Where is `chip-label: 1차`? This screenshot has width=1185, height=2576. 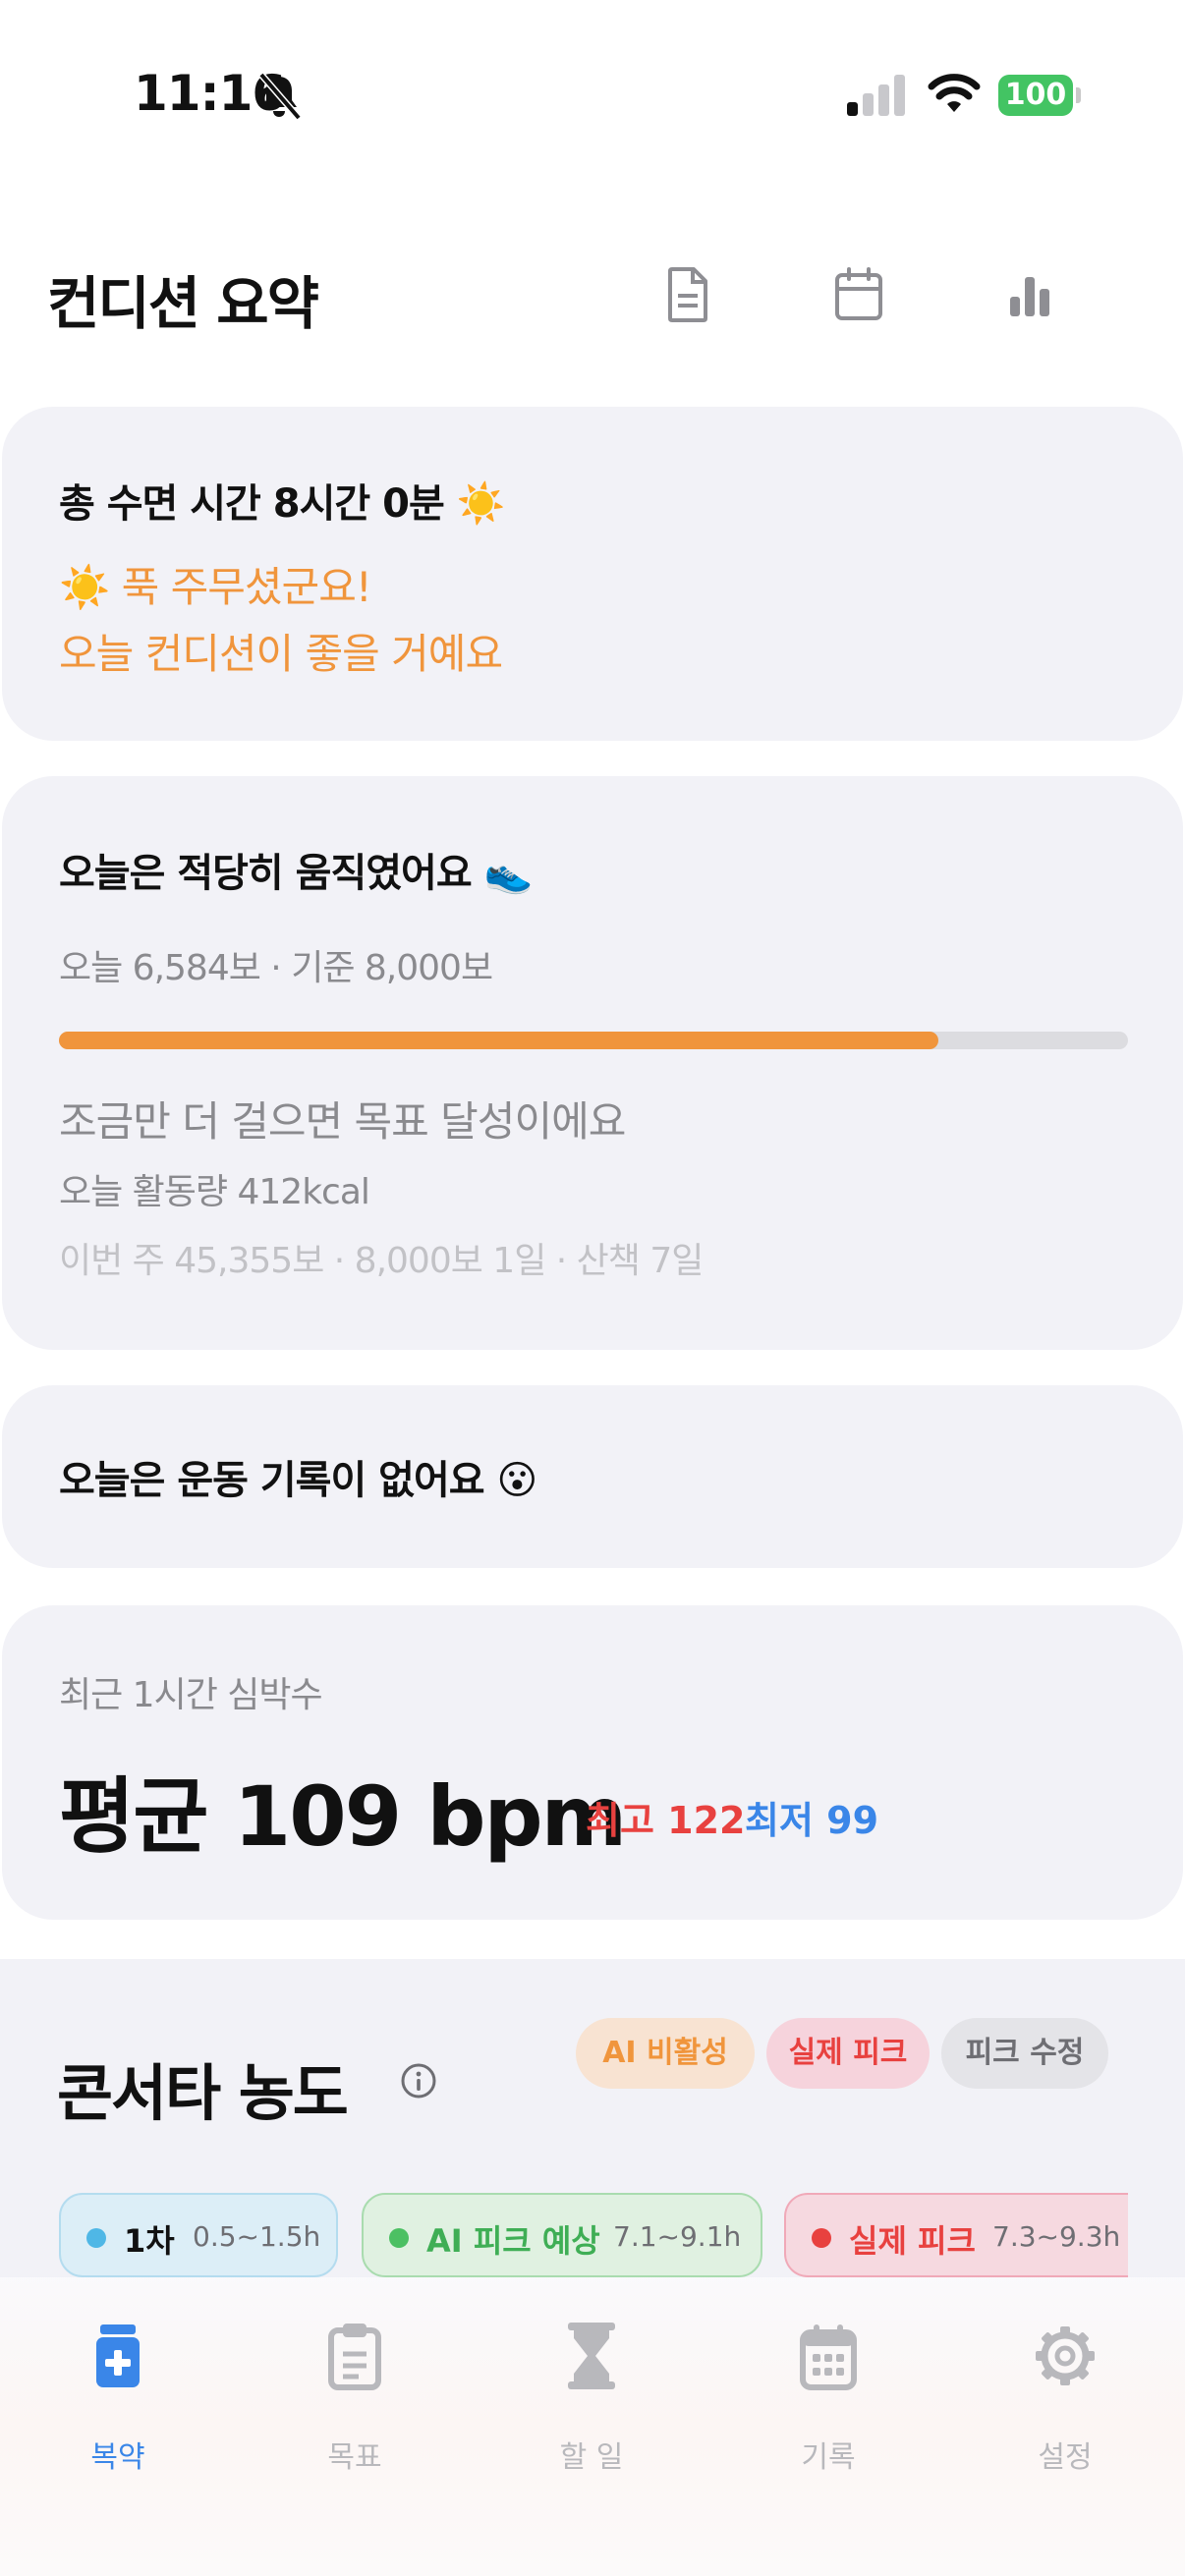 chip-label: 1차 is located at coordinates (150, 2241).